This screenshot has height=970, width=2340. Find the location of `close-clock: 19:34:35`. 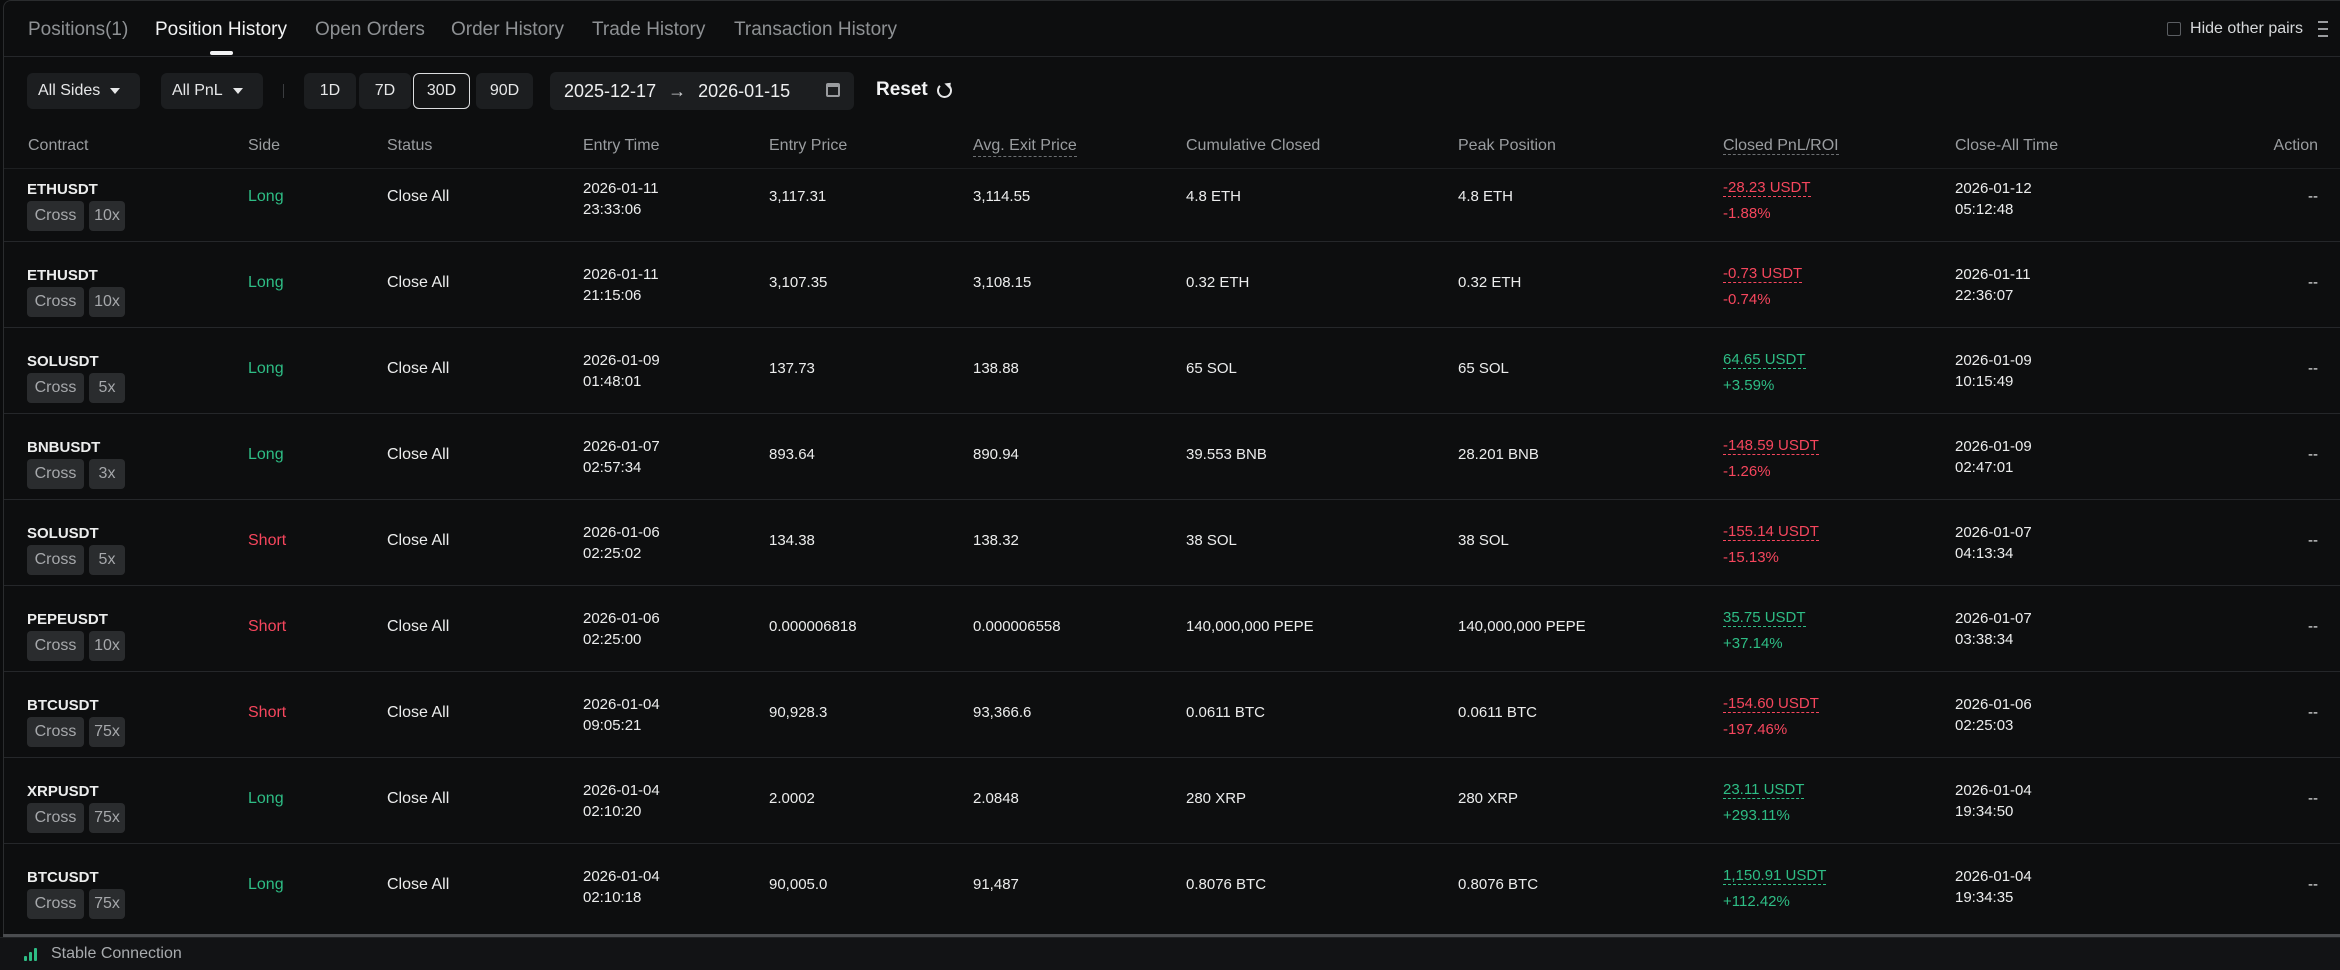

close-clock: 19:34:35 is located at coordinates (1984, 897).